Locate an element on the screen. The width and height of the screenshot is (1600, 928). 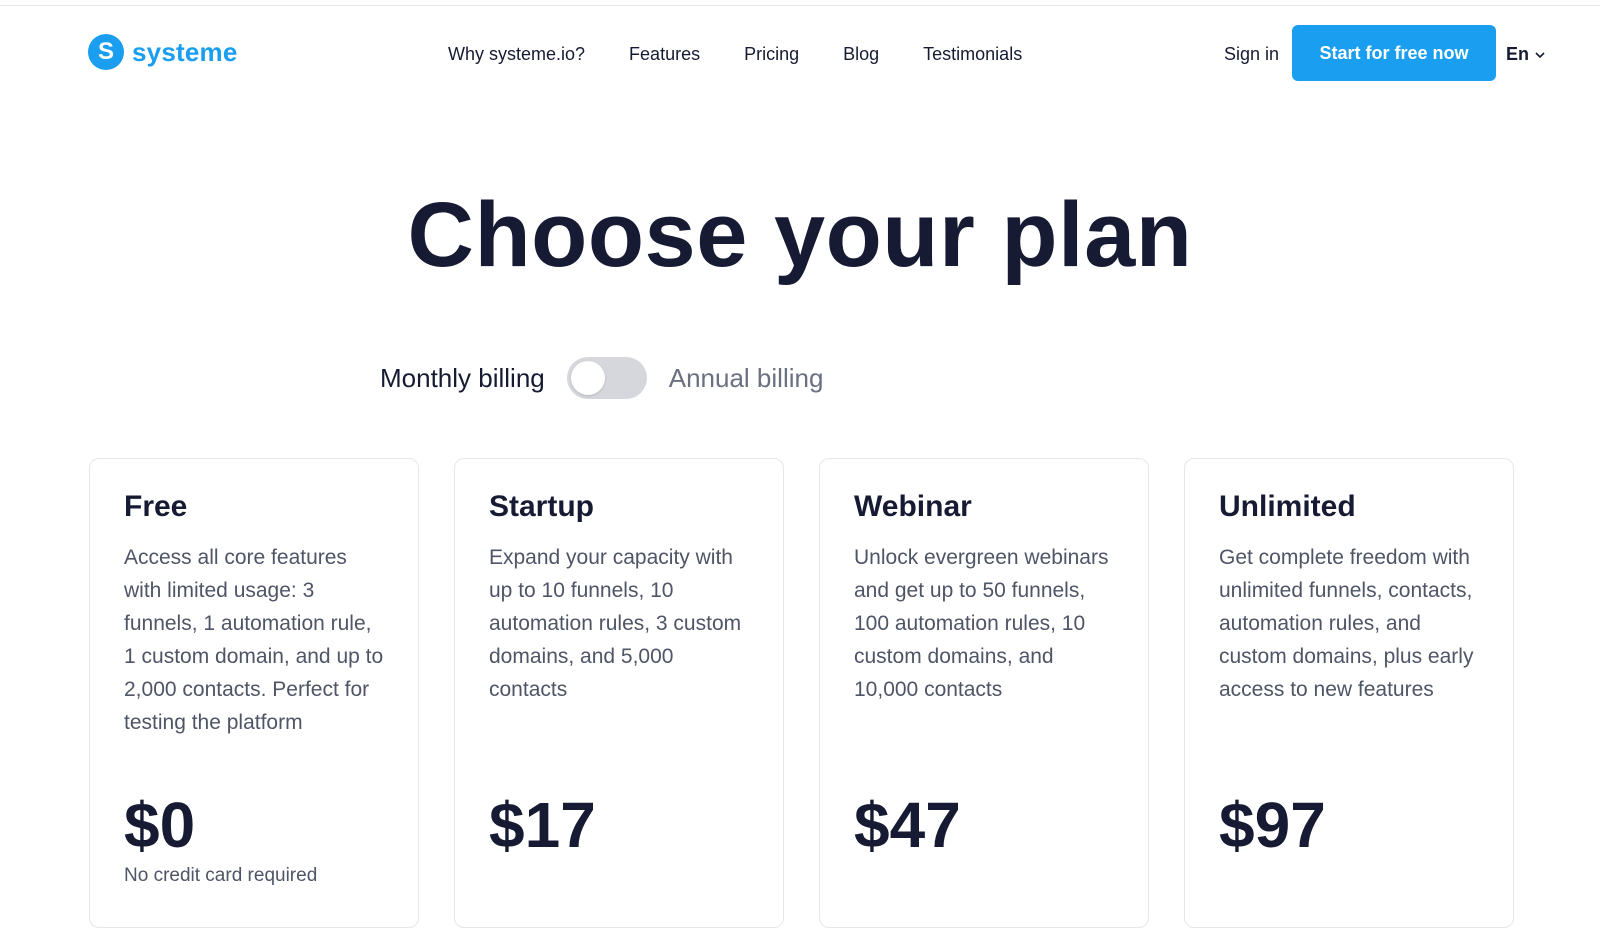
billing-toggle-switch is located at coordinates (606, 378).